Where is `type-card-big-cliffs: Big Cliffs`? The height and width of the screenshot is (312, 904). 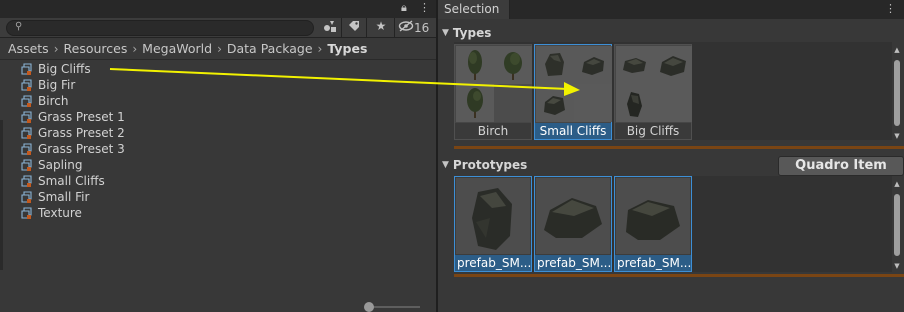
type-card-big-cliffs: Big Cliffs is located at coordinates (653, 92).